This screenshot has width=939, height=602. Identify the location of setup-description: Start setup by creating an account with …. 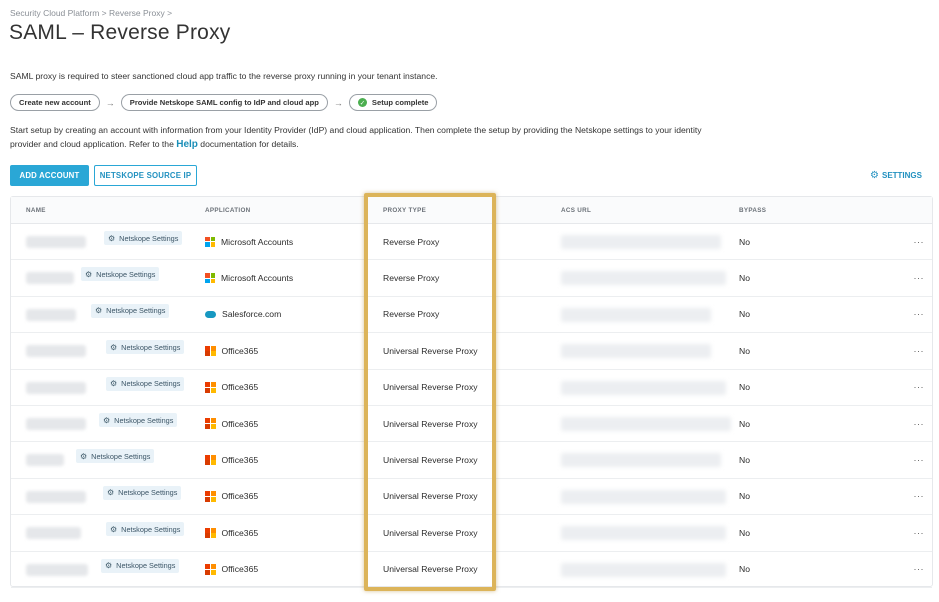
(360, 137).